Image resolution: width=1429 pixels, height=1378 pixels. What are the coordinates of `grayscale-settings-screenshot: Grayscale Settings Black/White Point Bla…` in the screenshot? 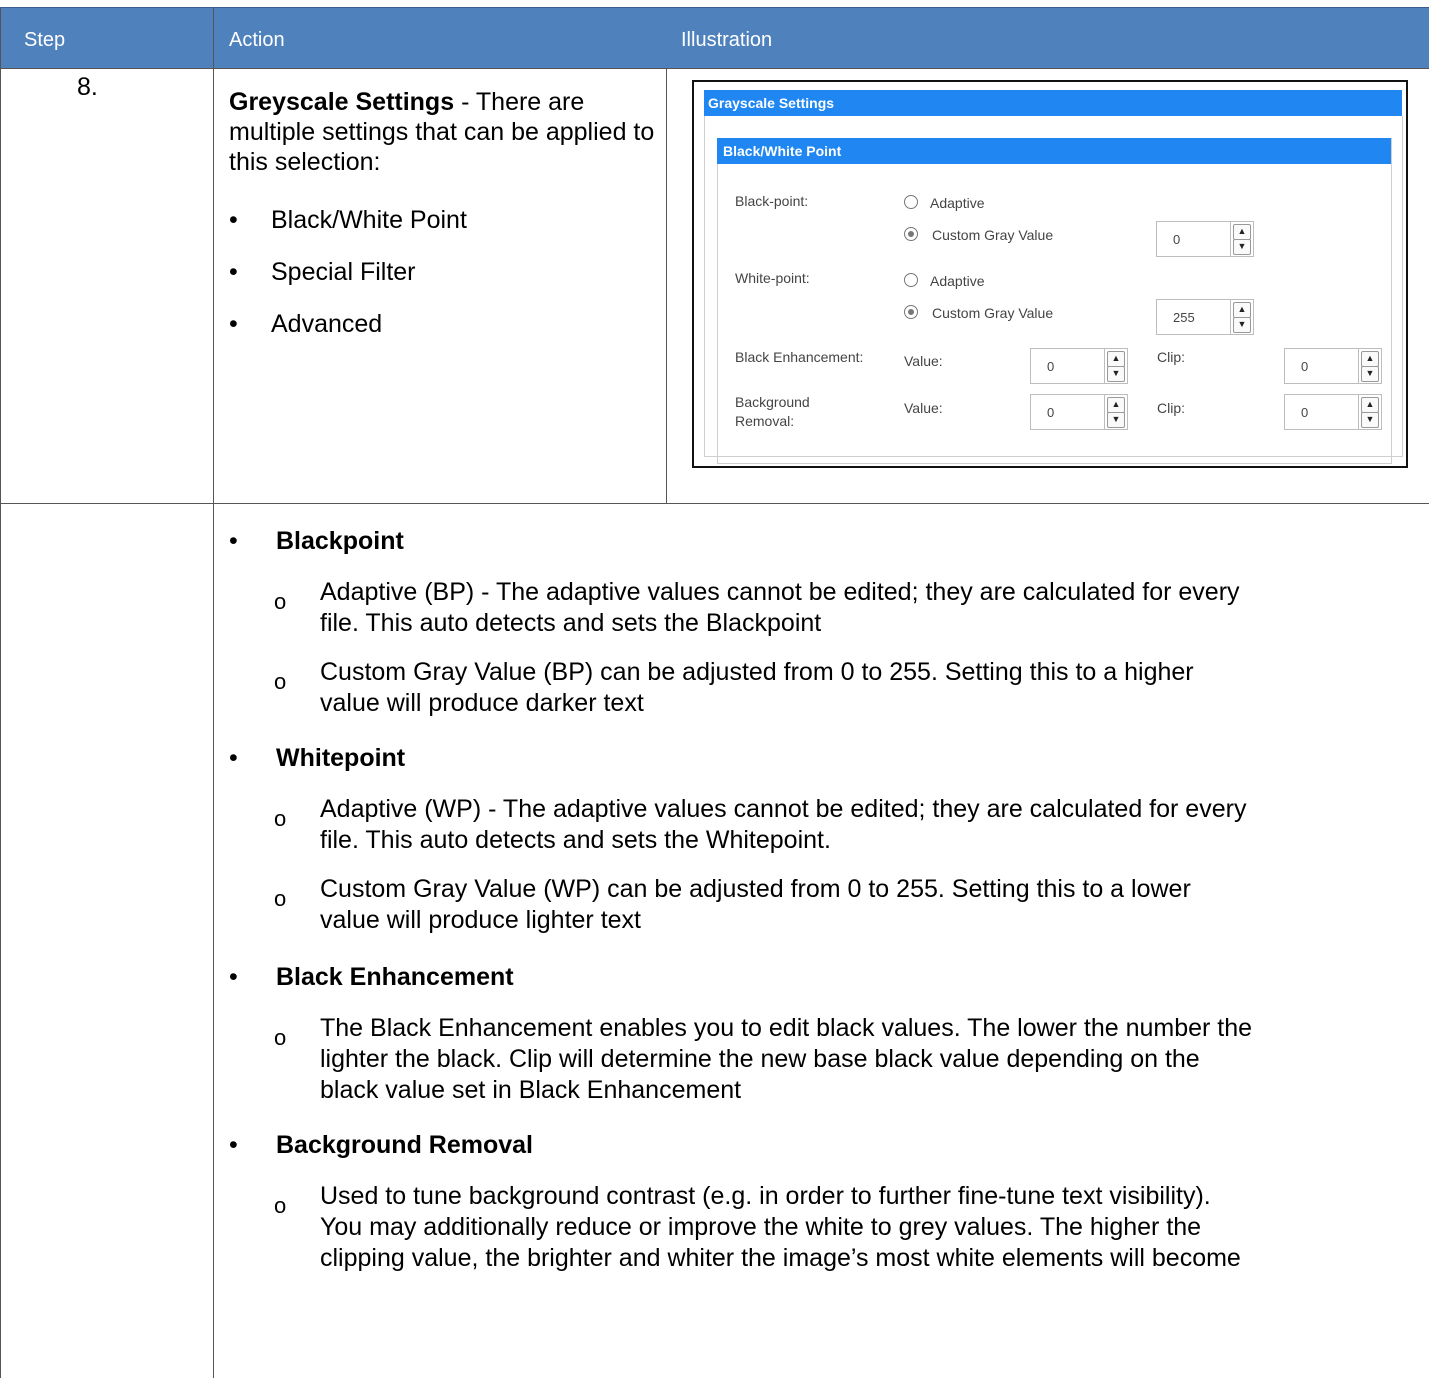 It's located at (1050, 274).